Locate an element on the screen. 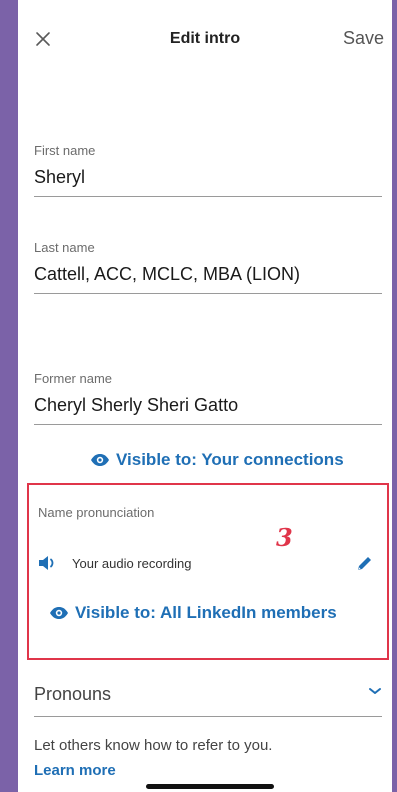 The width and height of the screenshot is (397, 792). page-title: Edit intro is located at coordinates (205, 38).